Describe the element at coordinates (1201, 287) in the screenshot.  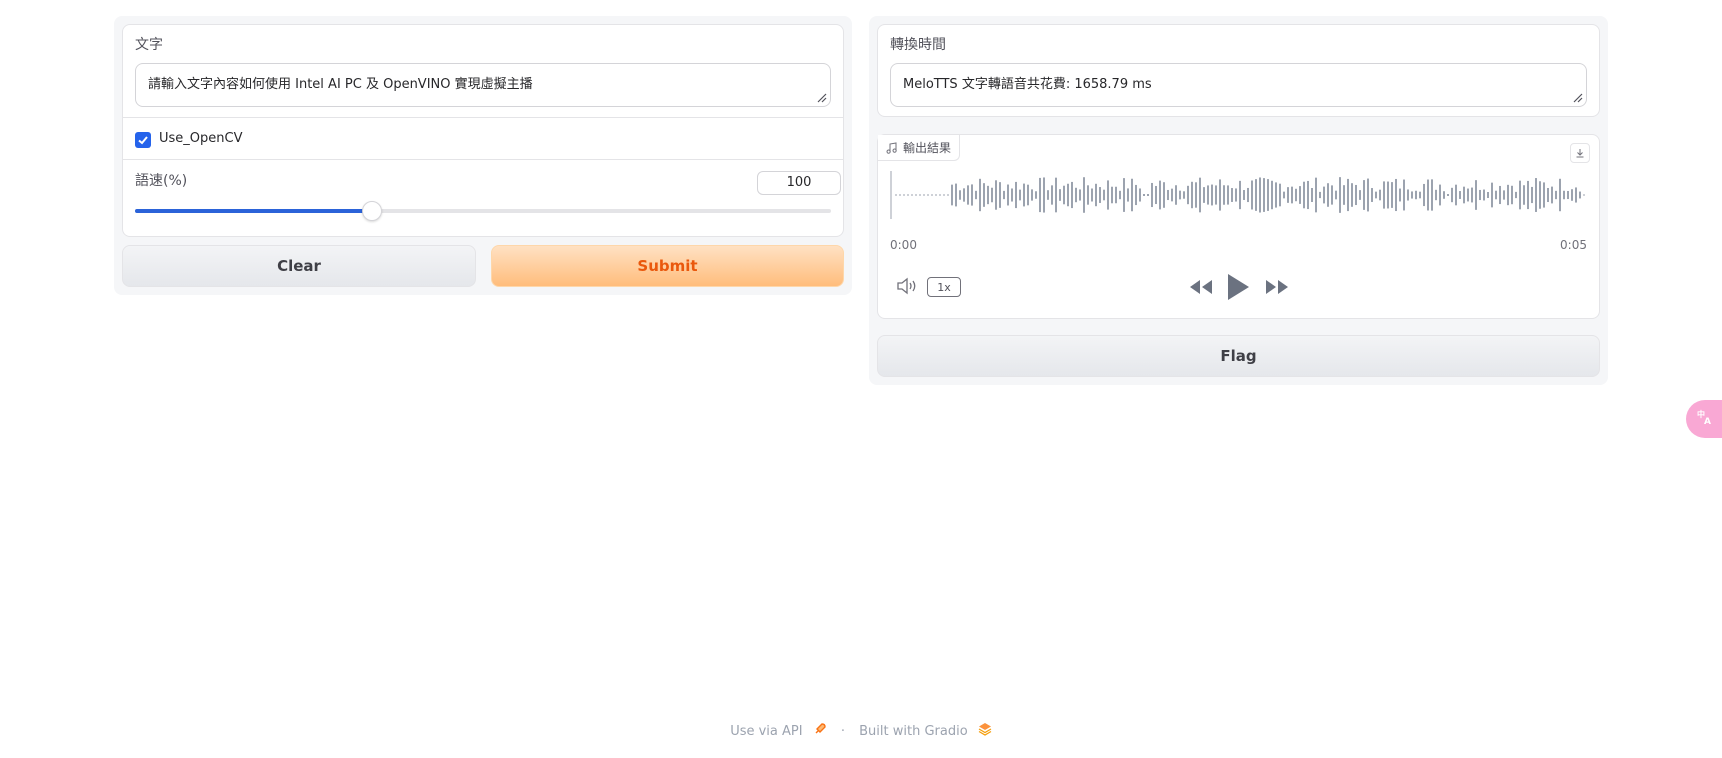
I see `rewind-icon` at that location.